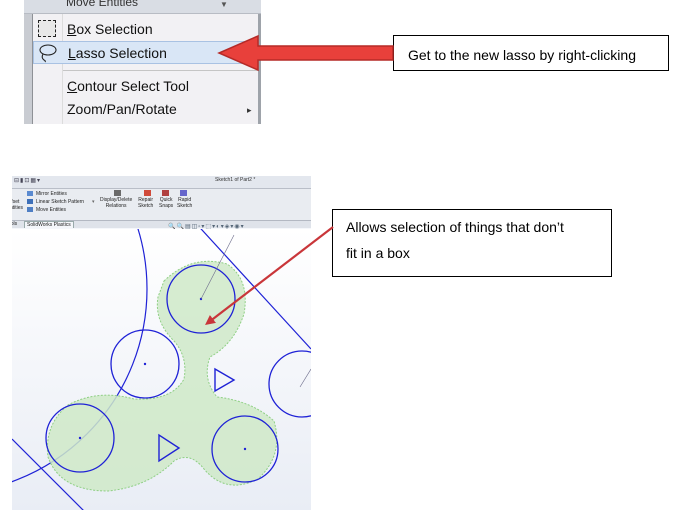 This screenshot has height=514, width=686. What do you see at coordinates (235, 180) in the screenshot?
I see `window-title: Sketch1 of Part2 *` at bounding box center [235, 180].